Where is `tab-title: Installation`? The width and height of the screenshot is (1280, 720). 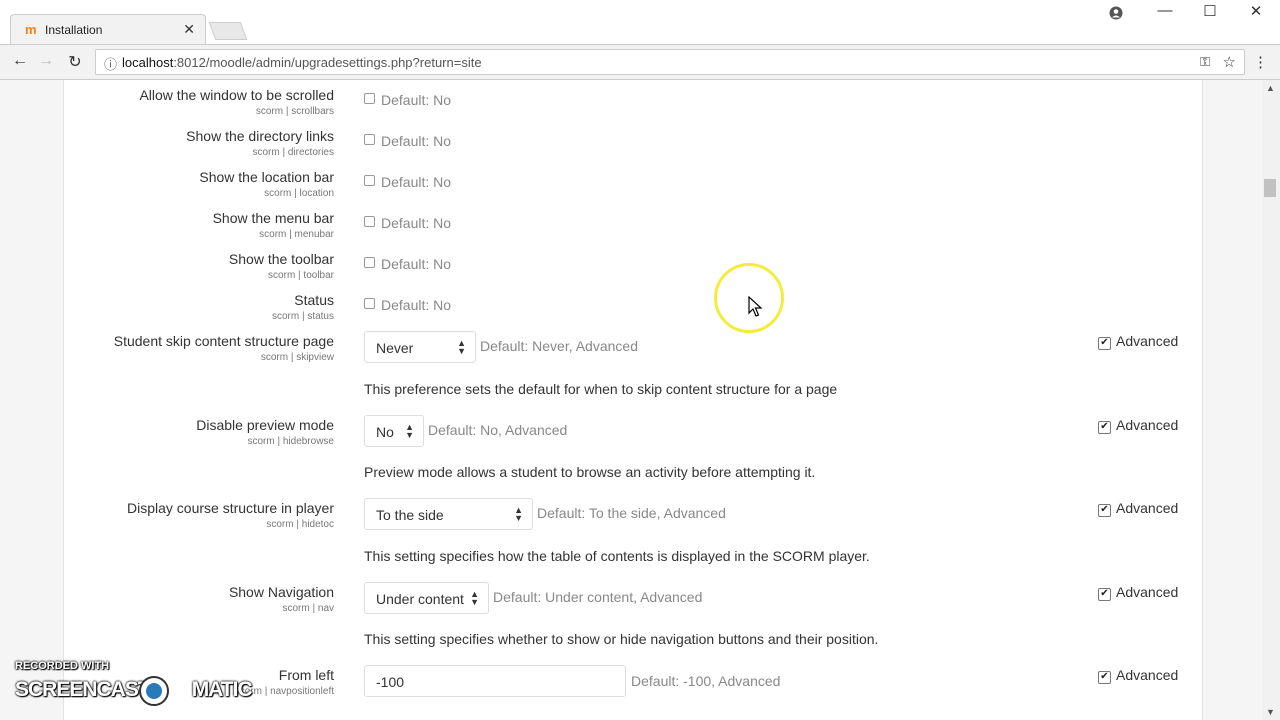 tab-title: Installation is located at coordinates (74, 30).